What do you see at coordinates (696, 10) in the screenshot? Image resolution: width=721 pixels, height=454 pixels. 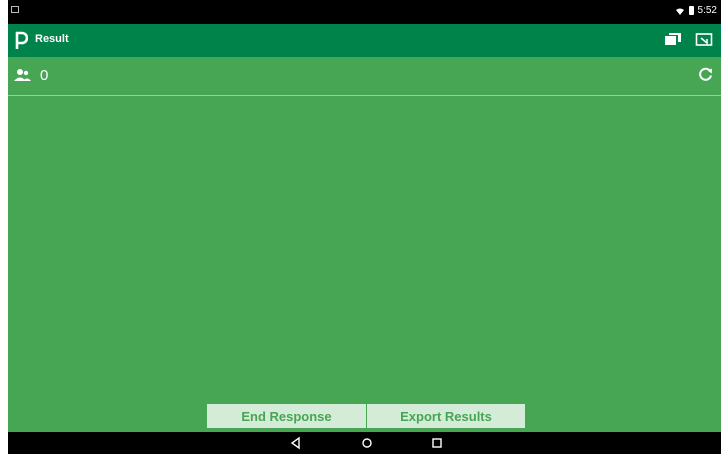 I see `status-bar-right: 5:52` at bounding box center [696, 10].